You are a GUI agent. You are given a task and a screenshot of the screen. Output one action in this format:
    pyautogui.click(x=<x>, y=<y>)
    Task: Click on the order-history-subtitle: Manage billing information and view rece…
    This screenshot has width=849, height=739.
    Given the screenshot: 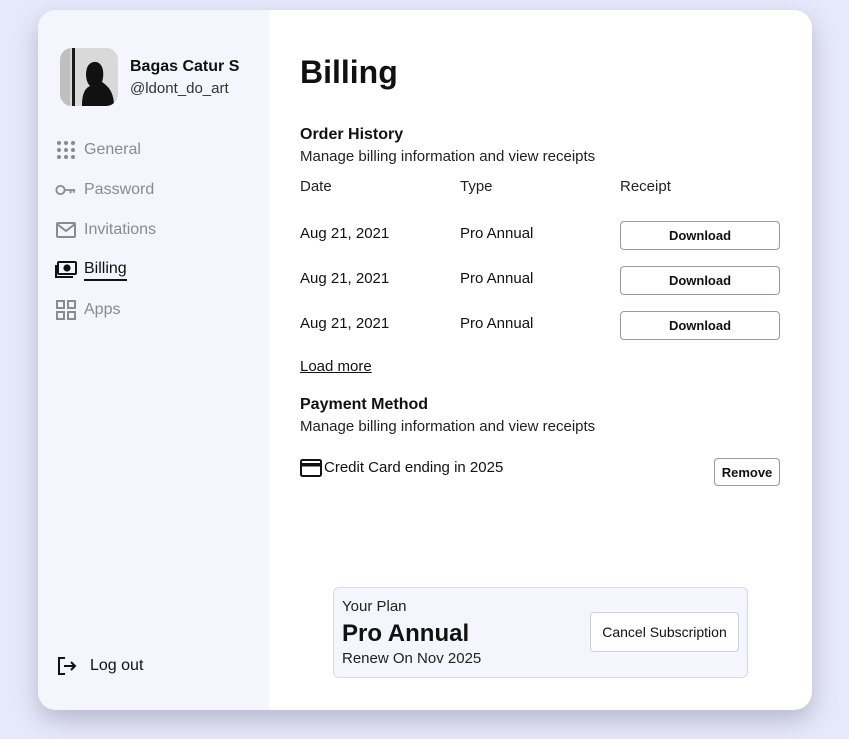 What is the action you would take?
    pyautogui.click(x=448, y=156)
    